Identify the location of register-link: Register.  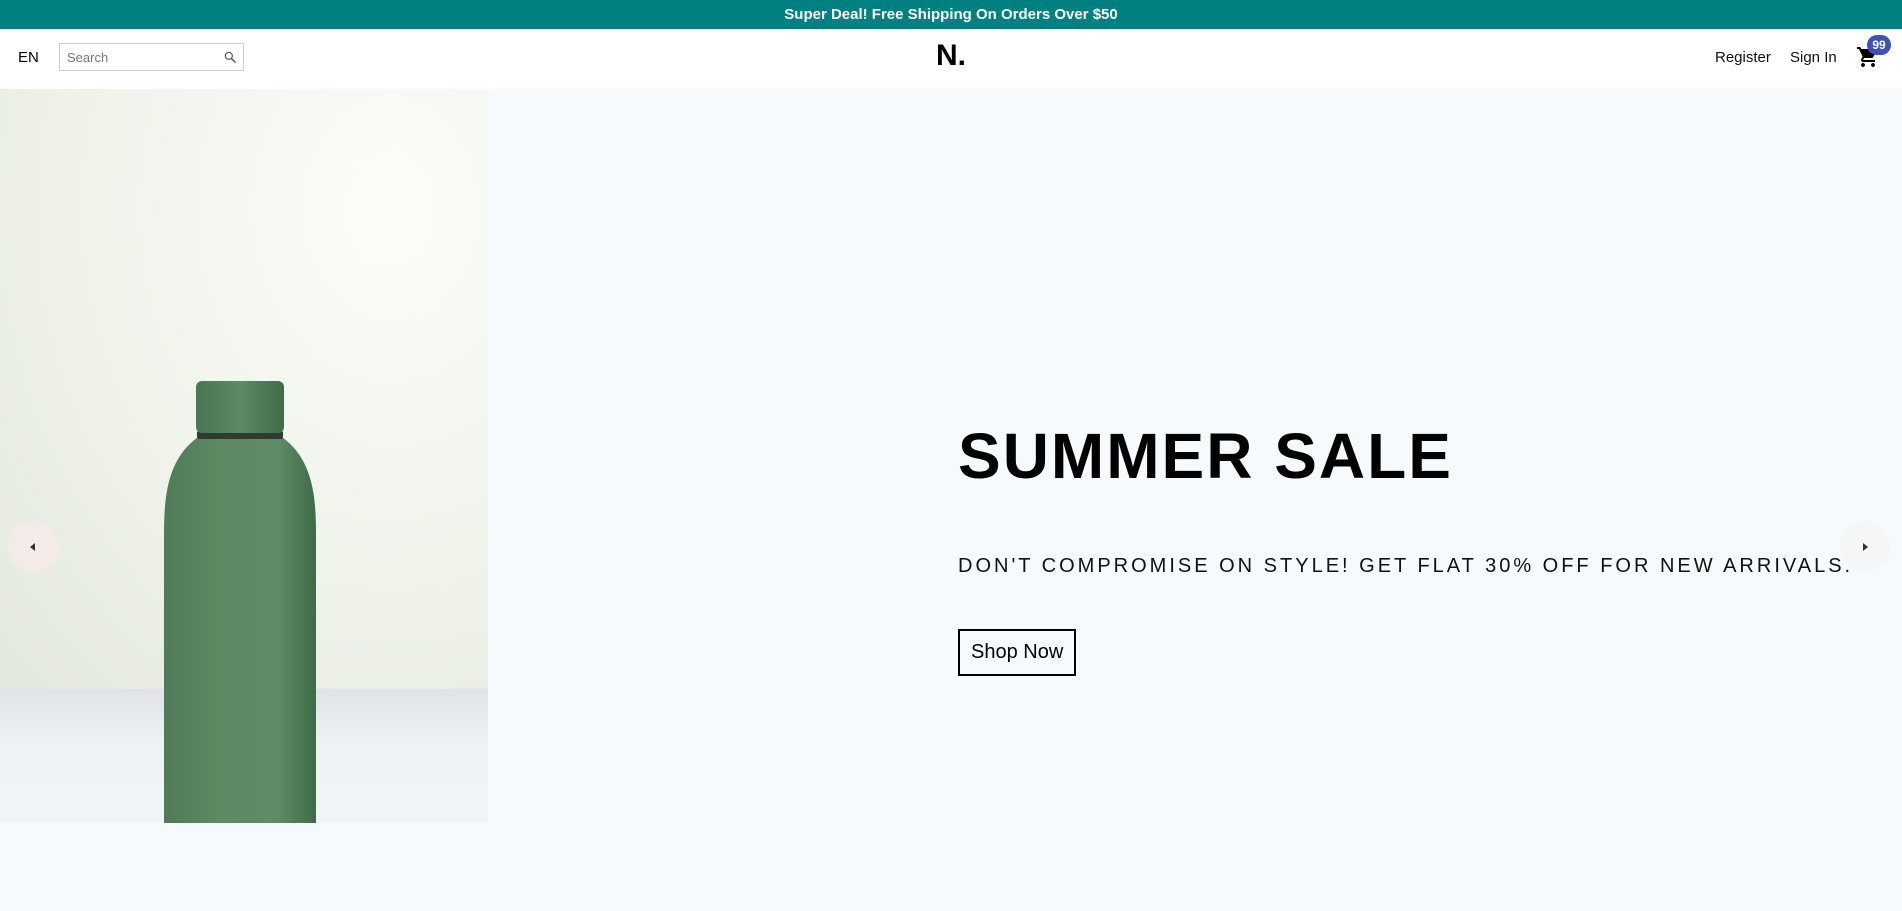
(1743, 57).